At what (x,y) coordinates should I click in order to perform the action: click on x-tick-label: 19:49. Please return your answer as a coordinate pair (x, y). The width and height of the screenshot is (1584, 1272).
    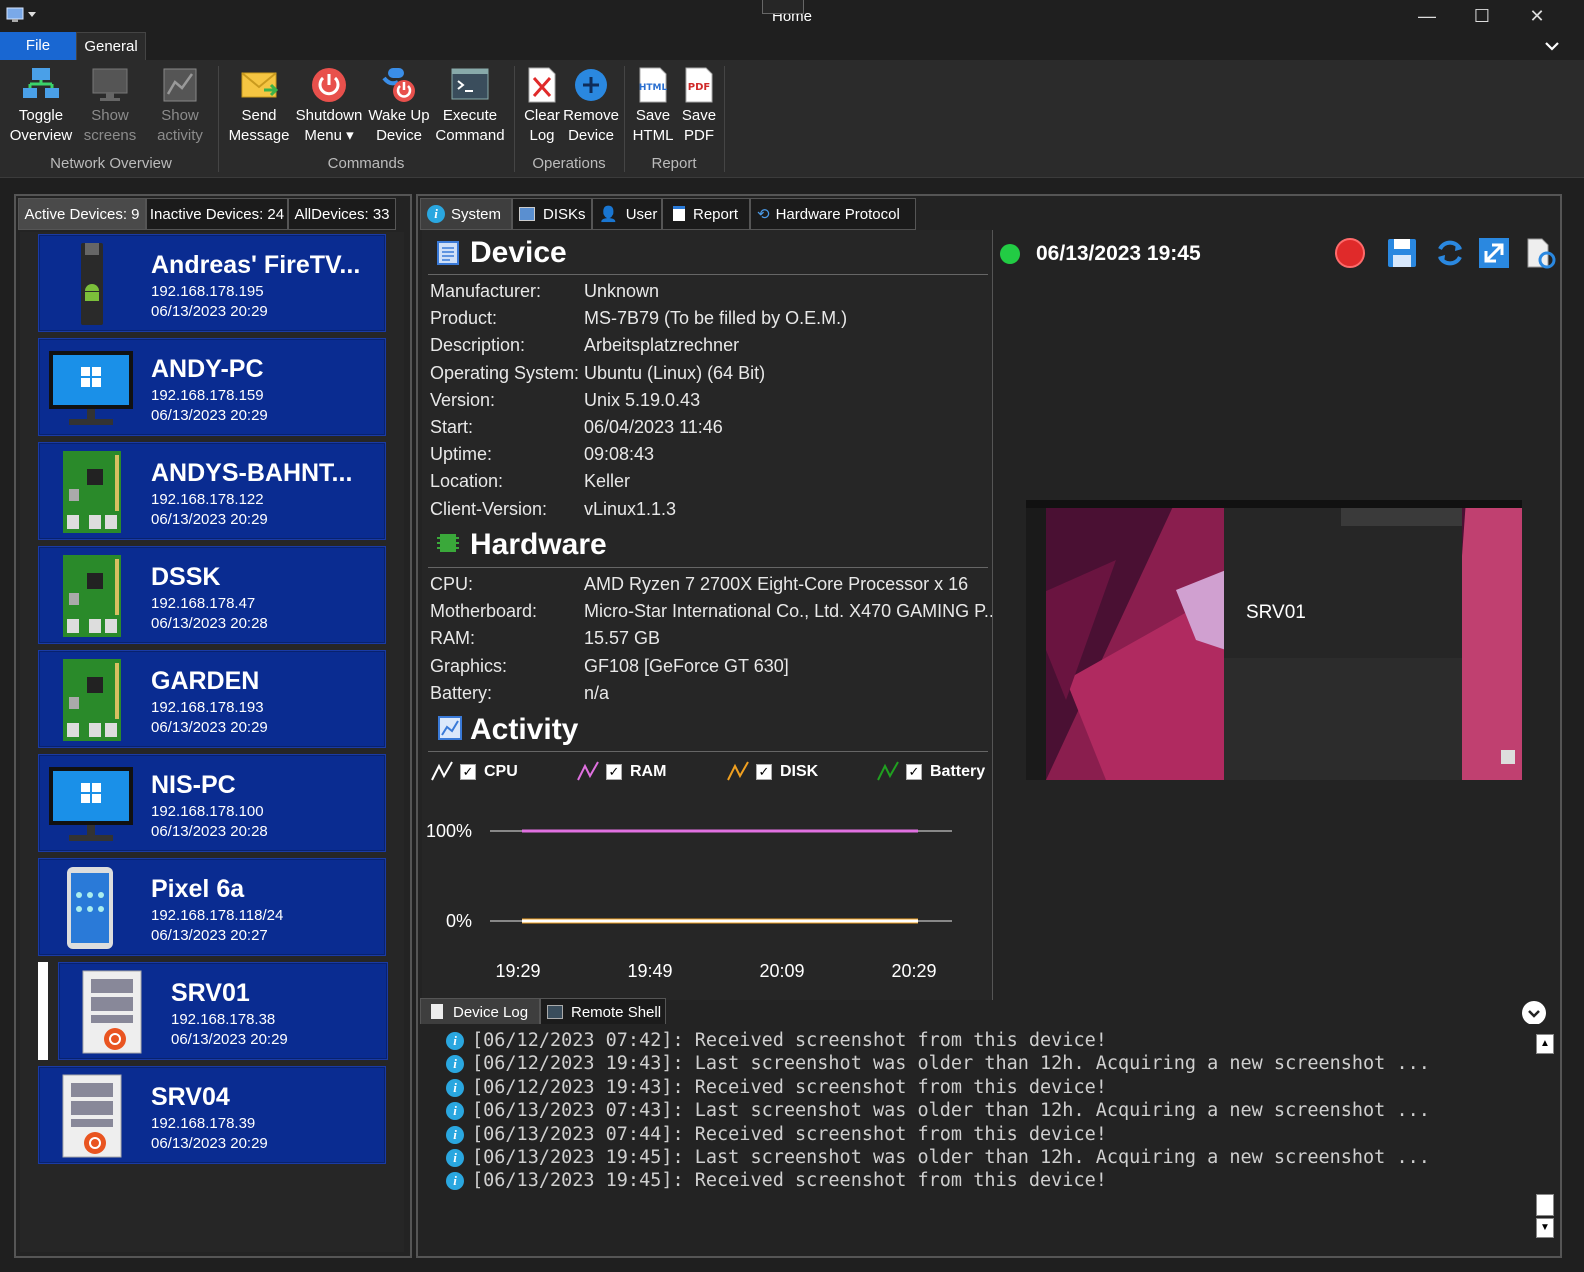
    Looking at the image, I should click on (649, 971).